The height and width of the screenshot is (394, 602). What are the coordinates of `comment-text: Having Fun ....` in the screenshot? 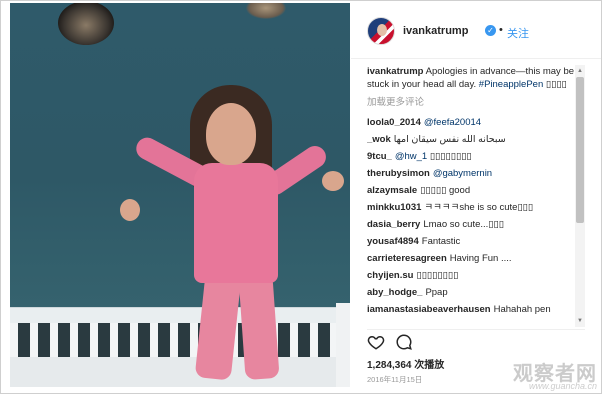 It's located at (480, 258).